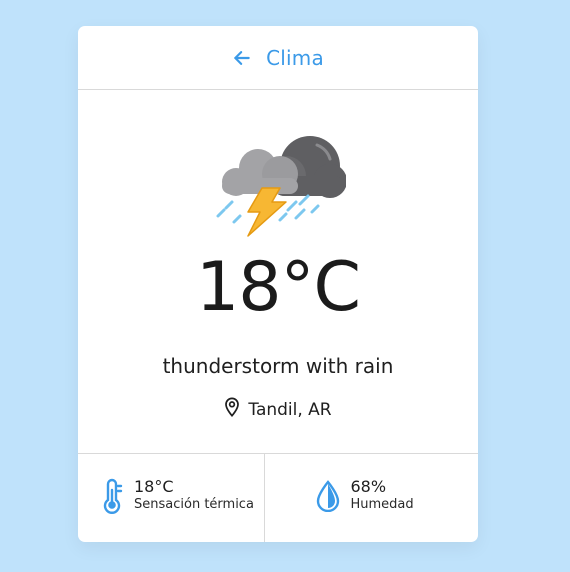  I want to click on feels-like-label: Sensación térmica, so click(194, 504).